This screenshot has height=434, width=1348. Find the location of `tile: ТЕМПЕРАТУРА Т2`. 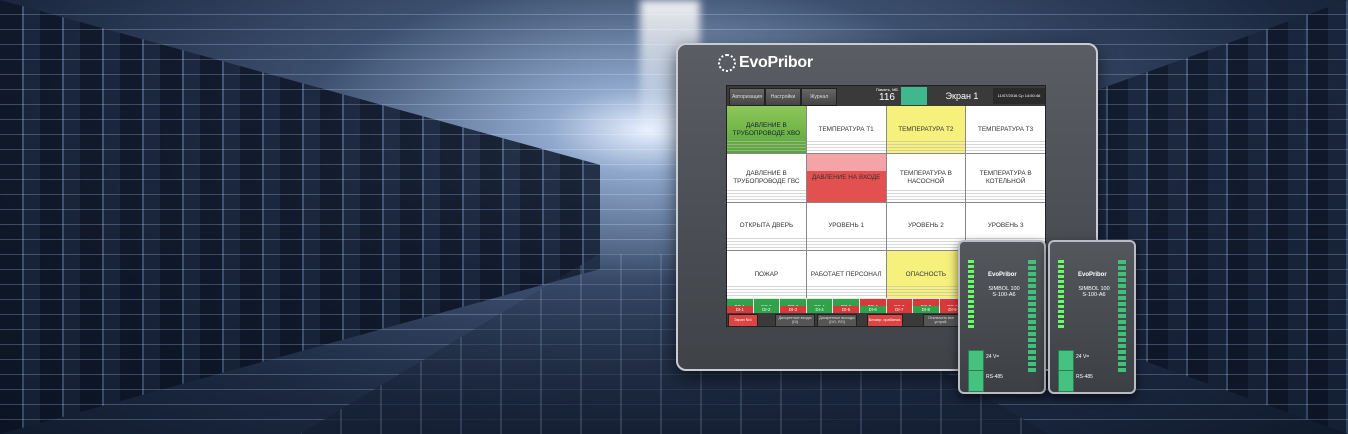

tile: ТЕМПЕРАТУРА Т2 is located at coordinates (926, 130).